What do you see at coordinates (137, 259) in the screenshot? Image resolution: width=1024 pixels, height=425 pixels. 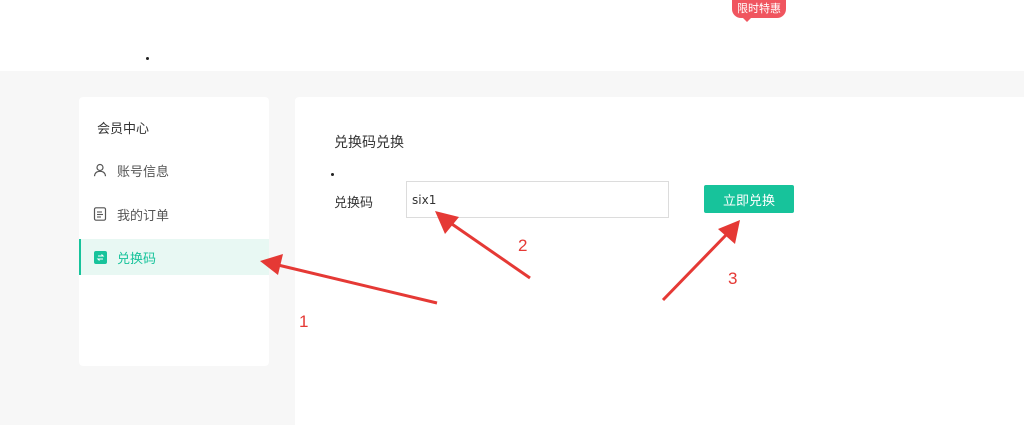 I see `sidebar-item-label: 兑换码` at bounding box center [137, 259].